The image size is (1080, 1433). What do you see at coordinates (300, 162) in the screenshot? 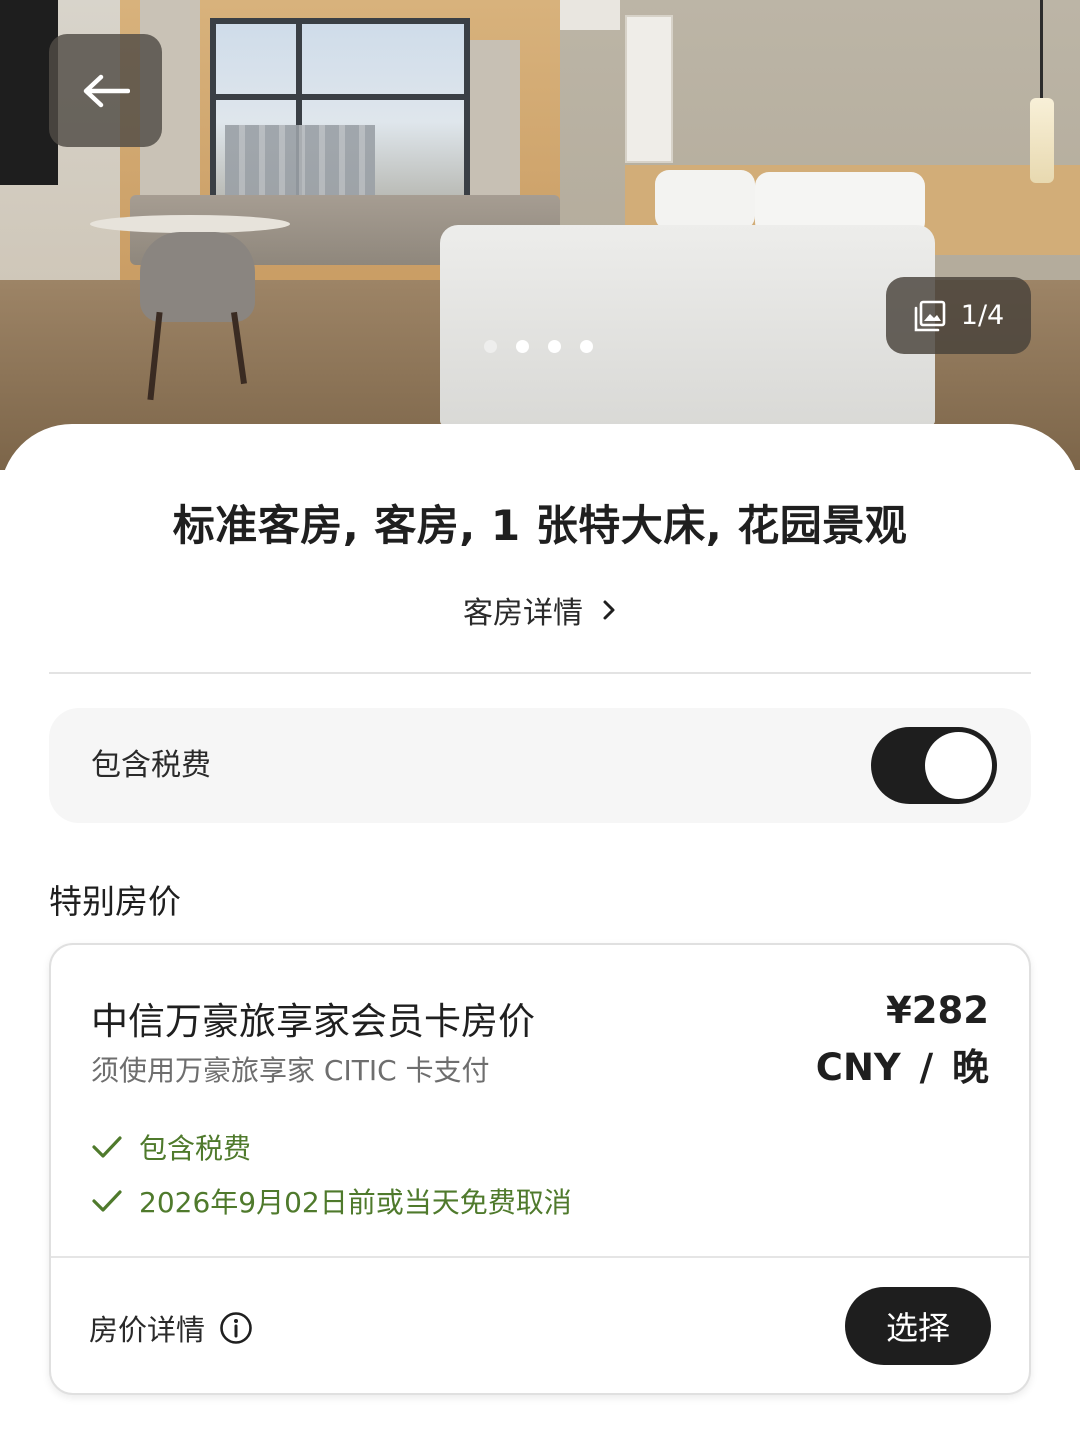
I see `photo-buildings` at bounding box center [300, 162].